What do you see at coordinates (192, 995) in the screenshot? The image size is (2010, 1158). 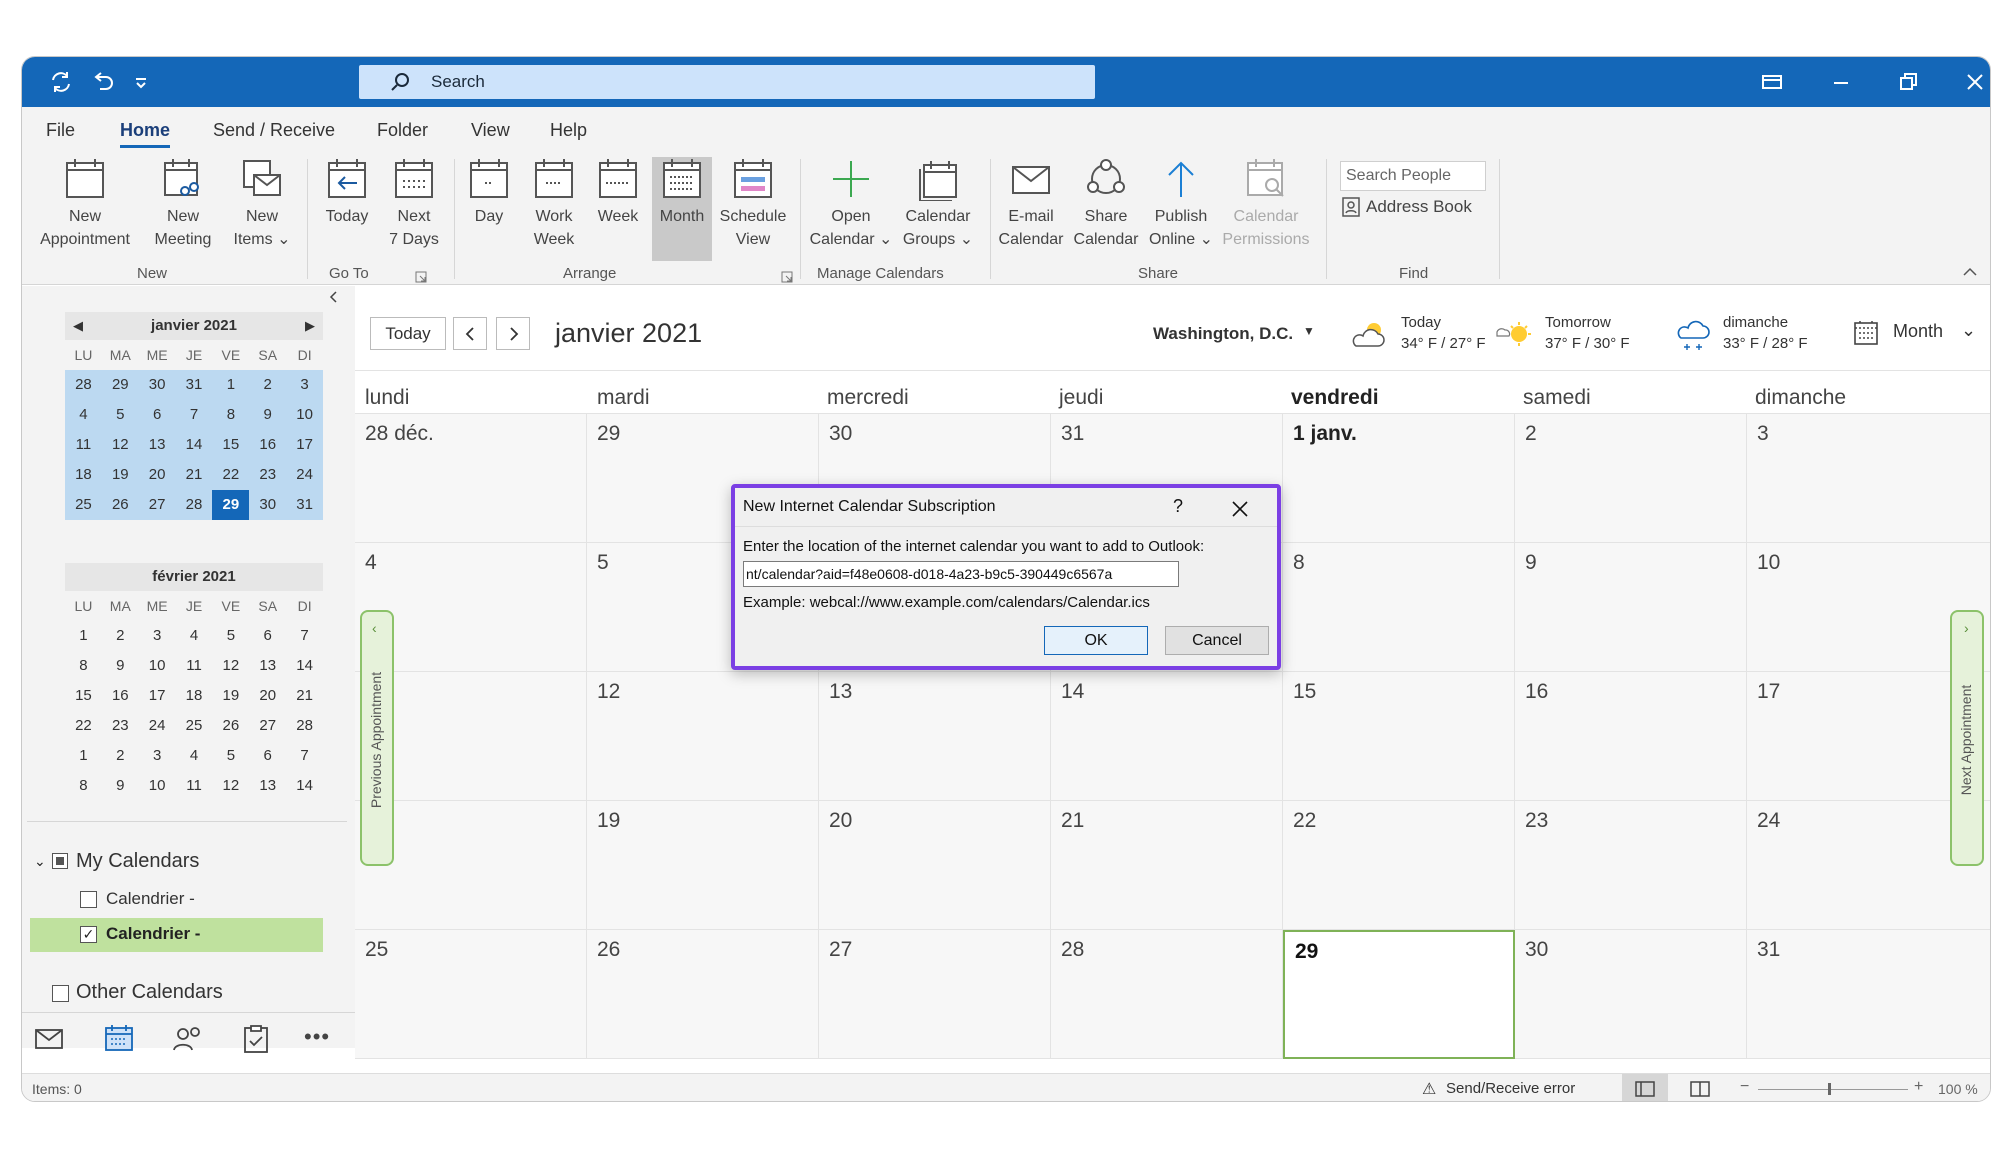 I see `other-calendars-folder: Other Calendars` at bounding box center [192, 995].